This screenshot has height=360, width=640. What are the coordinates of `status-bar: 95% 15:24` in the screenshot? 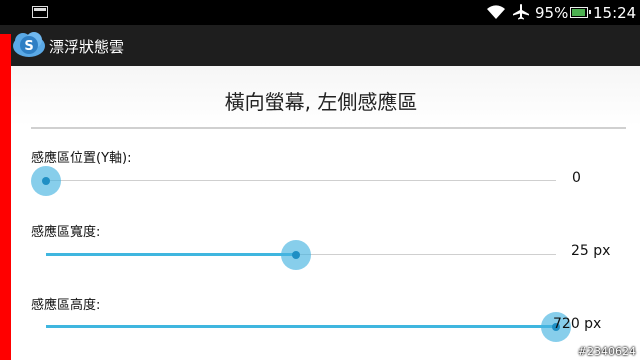 It's located at (320, 12).